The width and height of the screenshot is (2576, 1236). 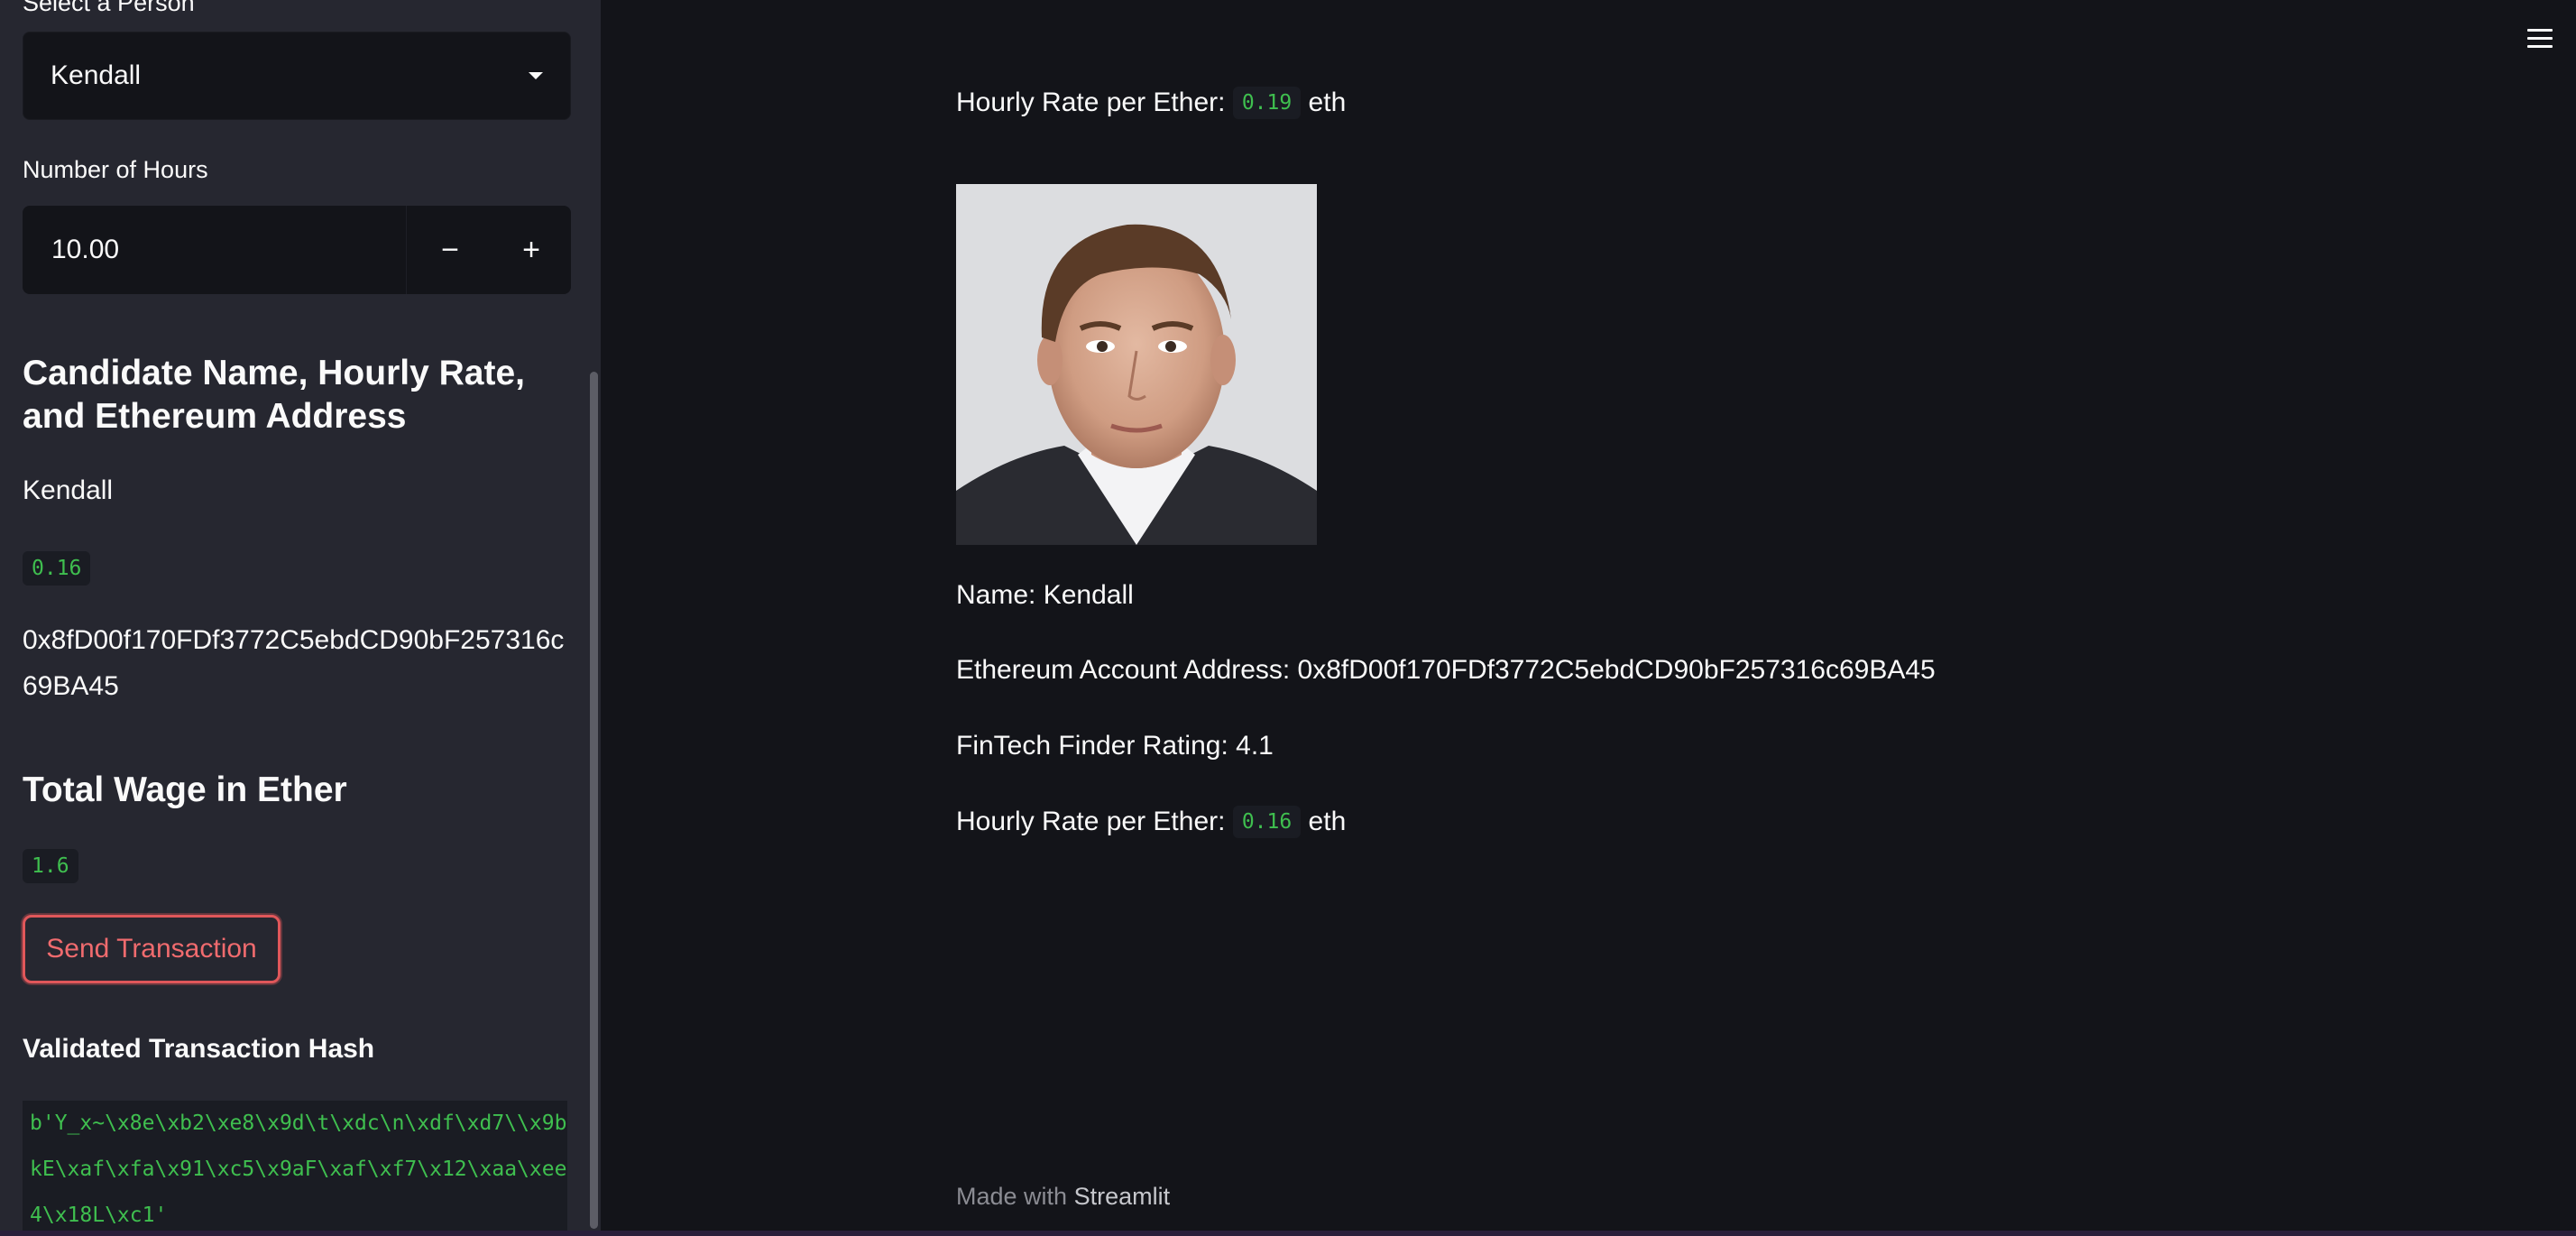 I want to click on hamburger-menu-icon, so click(x=2542, y=40).